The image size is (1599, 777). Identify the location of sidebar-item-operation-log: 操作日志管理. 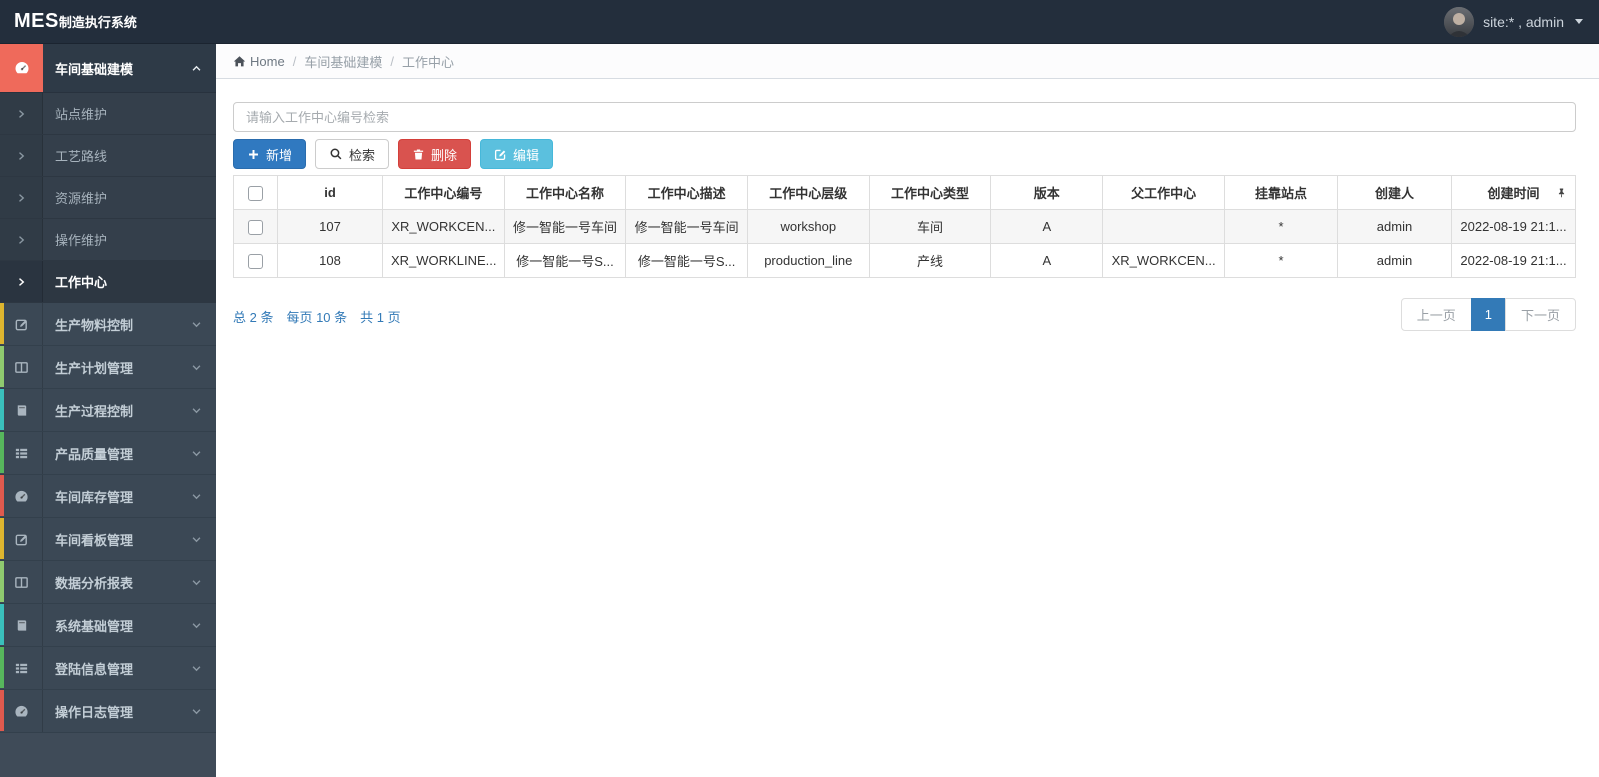
(108, 711).